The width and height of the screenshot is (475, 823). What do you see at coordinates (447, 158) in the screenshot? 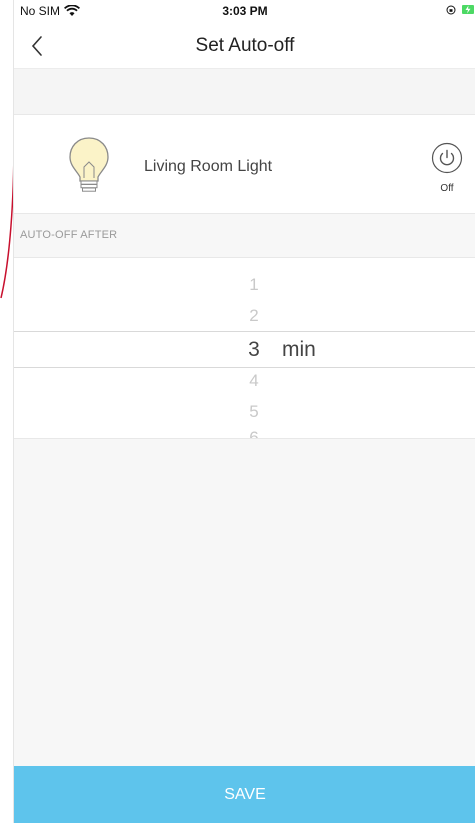
I see `power-icon` at bounding box center [447, 158].